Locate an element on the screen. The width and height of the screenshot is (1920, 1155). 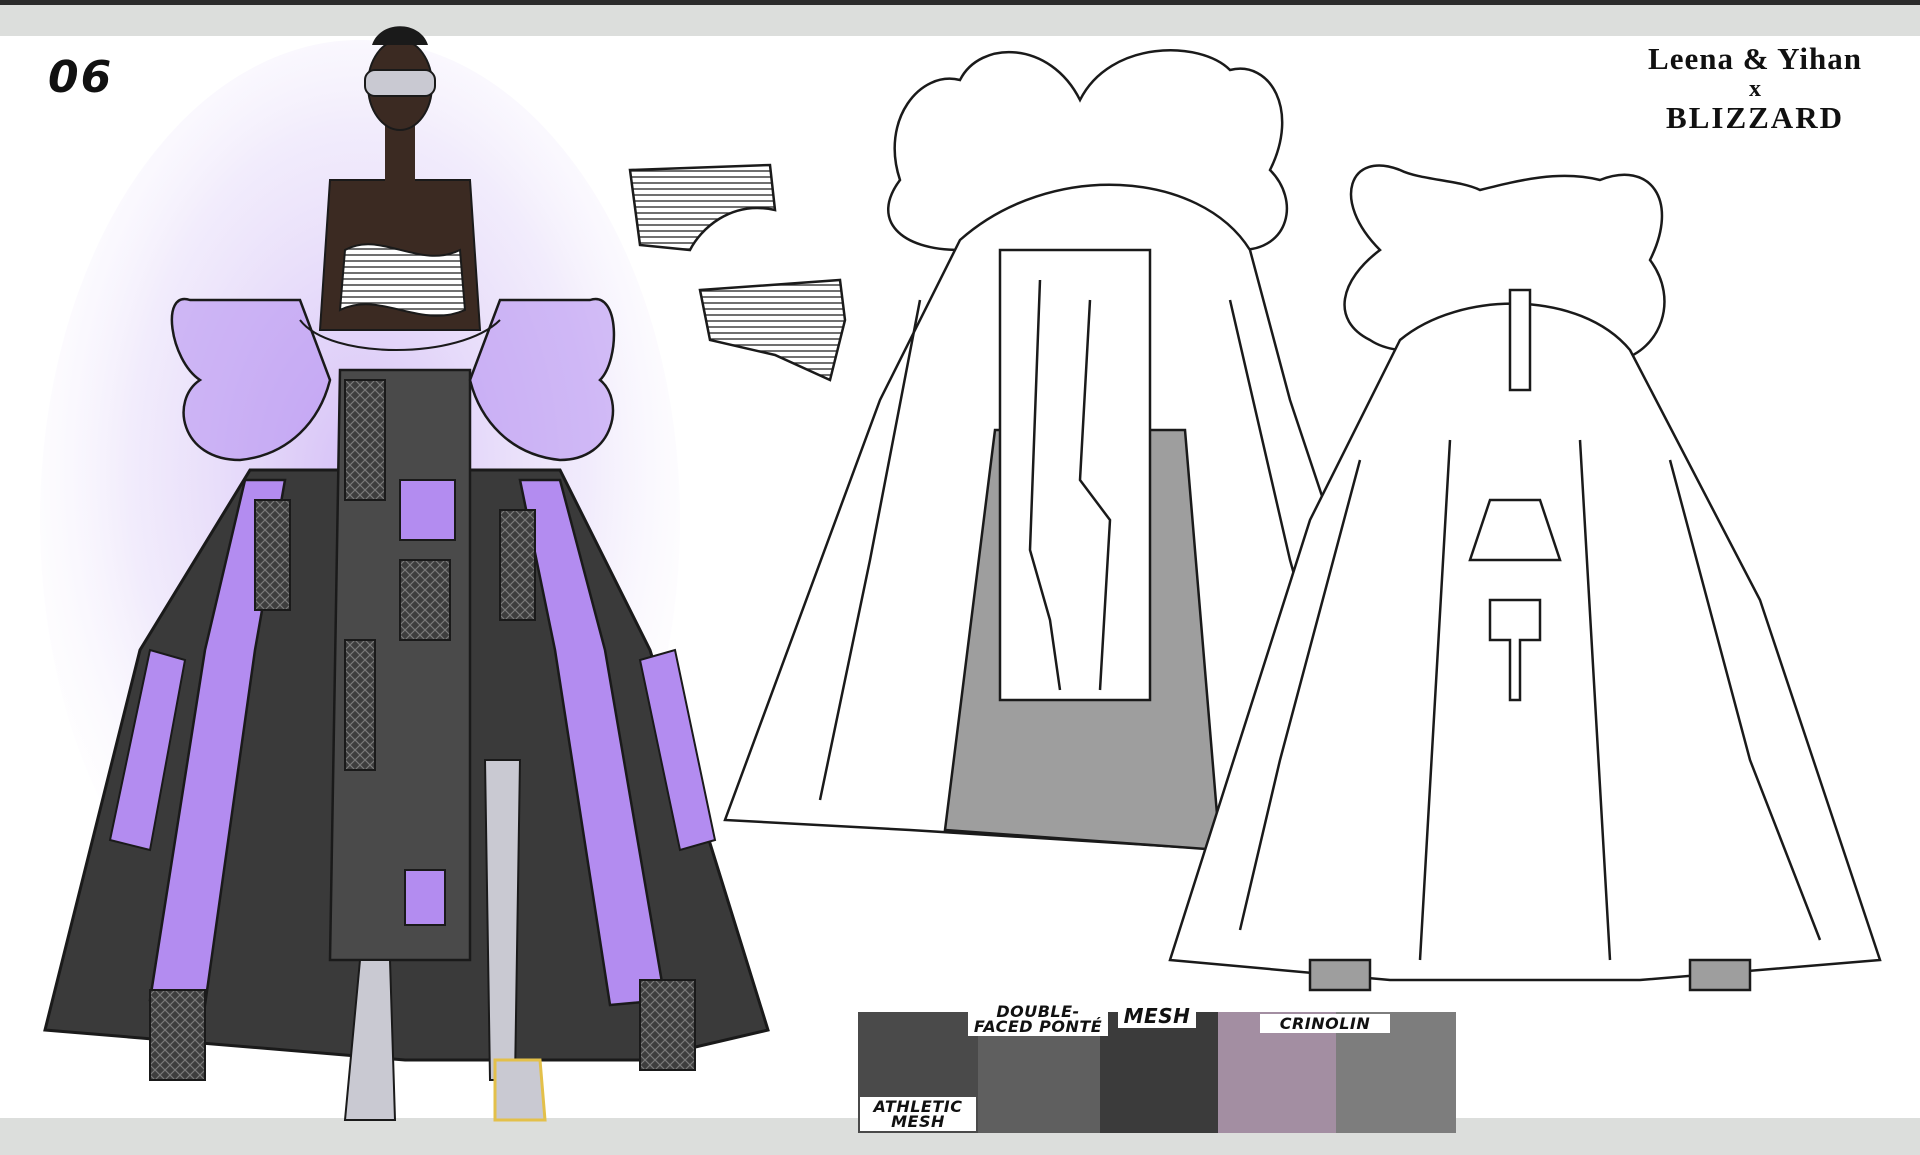
back-hem-notch-right is located at coordinates (1720, 975).